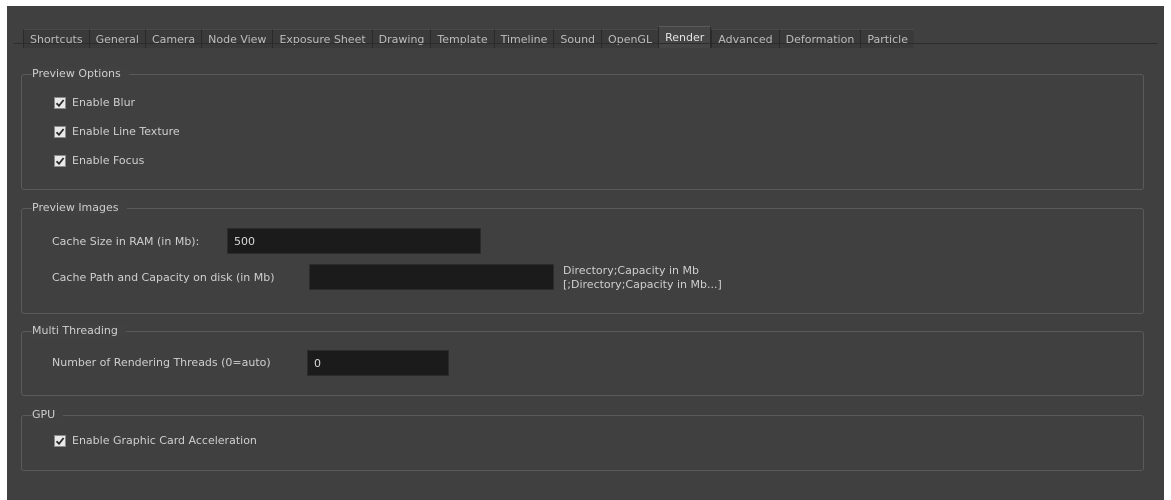  What do you see at coordinates (577, 38) in the screenshot?
I see `tab-sound: Sound` at bounding box center [577, 38].